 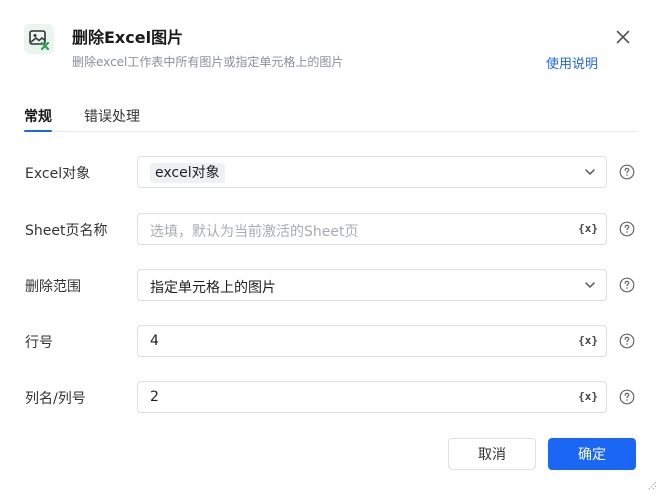 What do you see at coordinates (254, 232) in the screenshot?
I see `sheet-name-placeholder: 选填，默认为当前激活的Sheet页` at bounding box center [254, 232].